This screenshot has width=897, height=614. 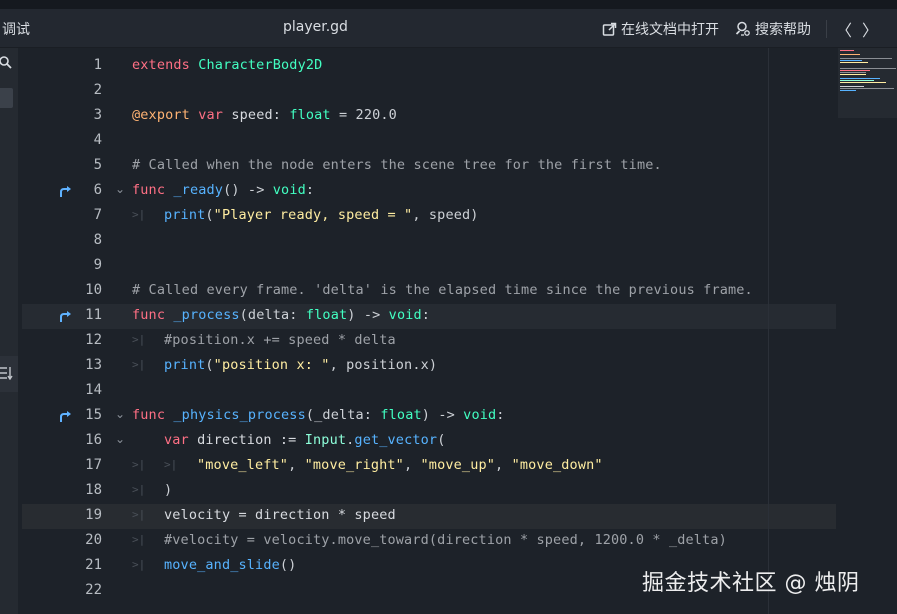 What do you see at coordinates (429, 191) in the screenshot?
I see `code-line: 6 ⌄ func _ready() -> void:` at bounding box center [429, 191].